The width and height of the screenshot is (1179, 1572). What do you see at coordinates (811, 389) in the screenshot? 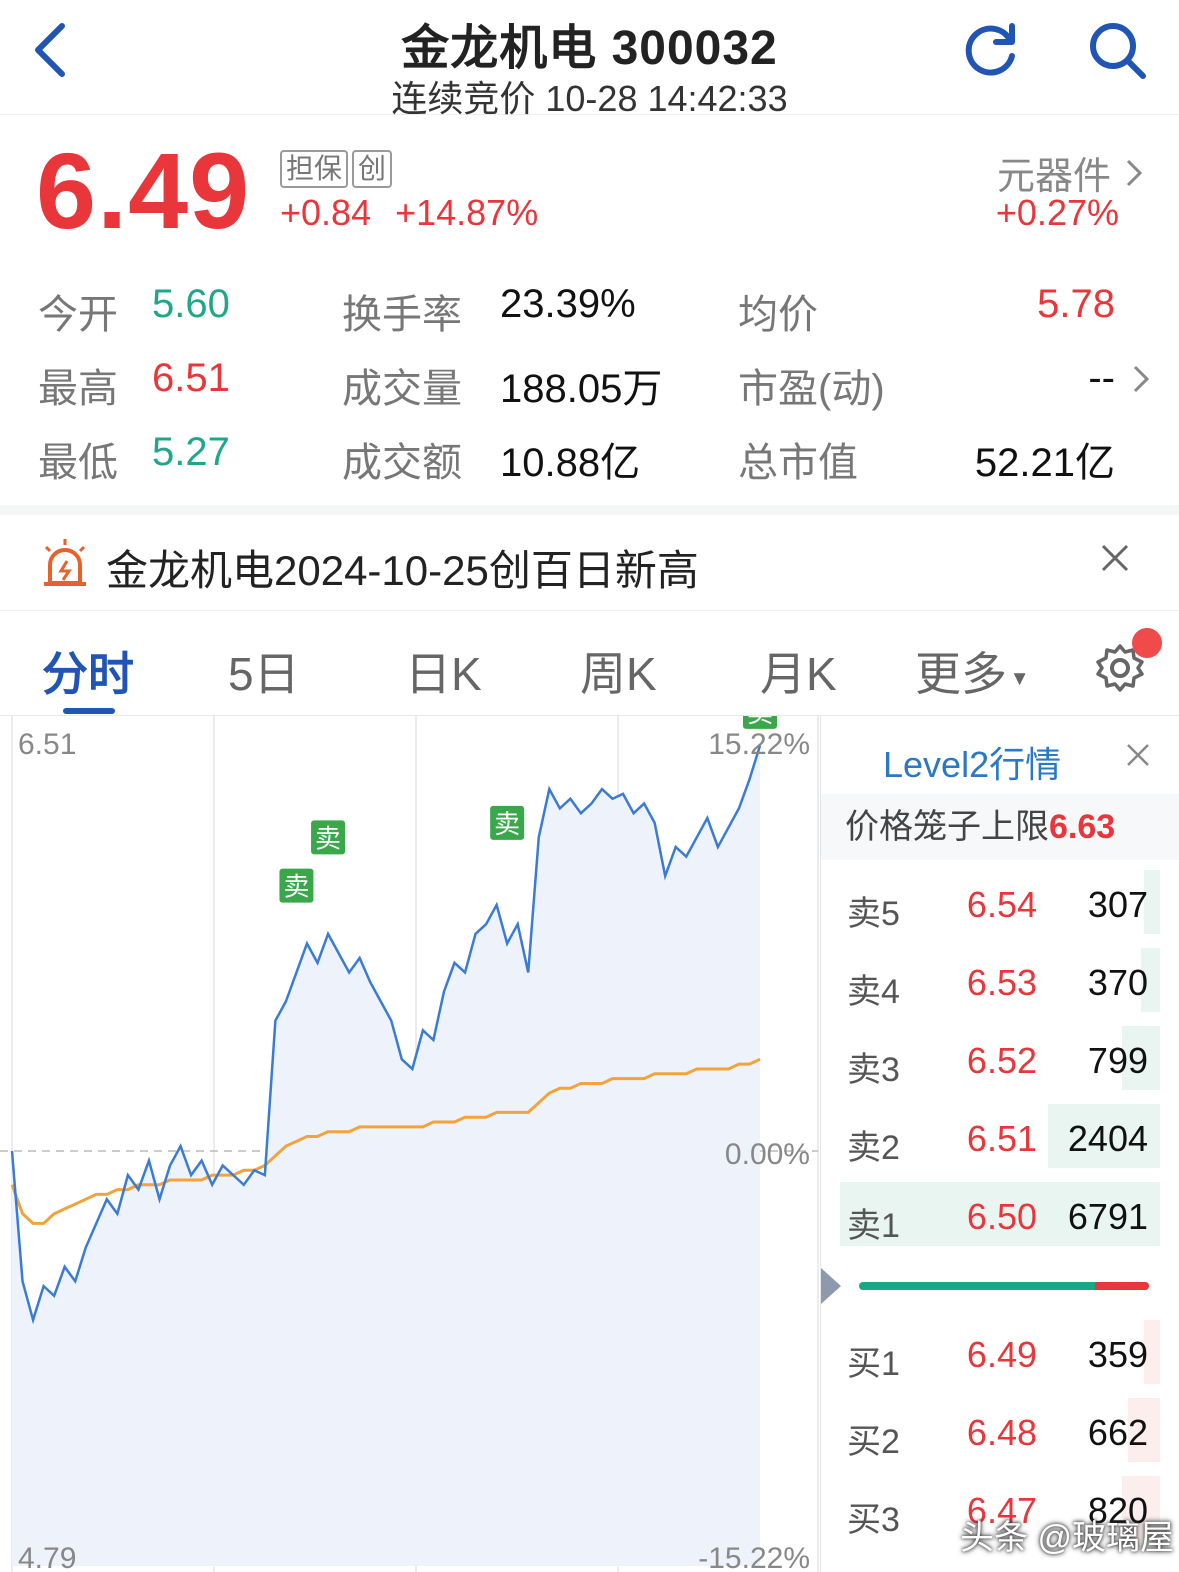
I see `pe-label: 市盈(动)` at bounding box center [811, 389].